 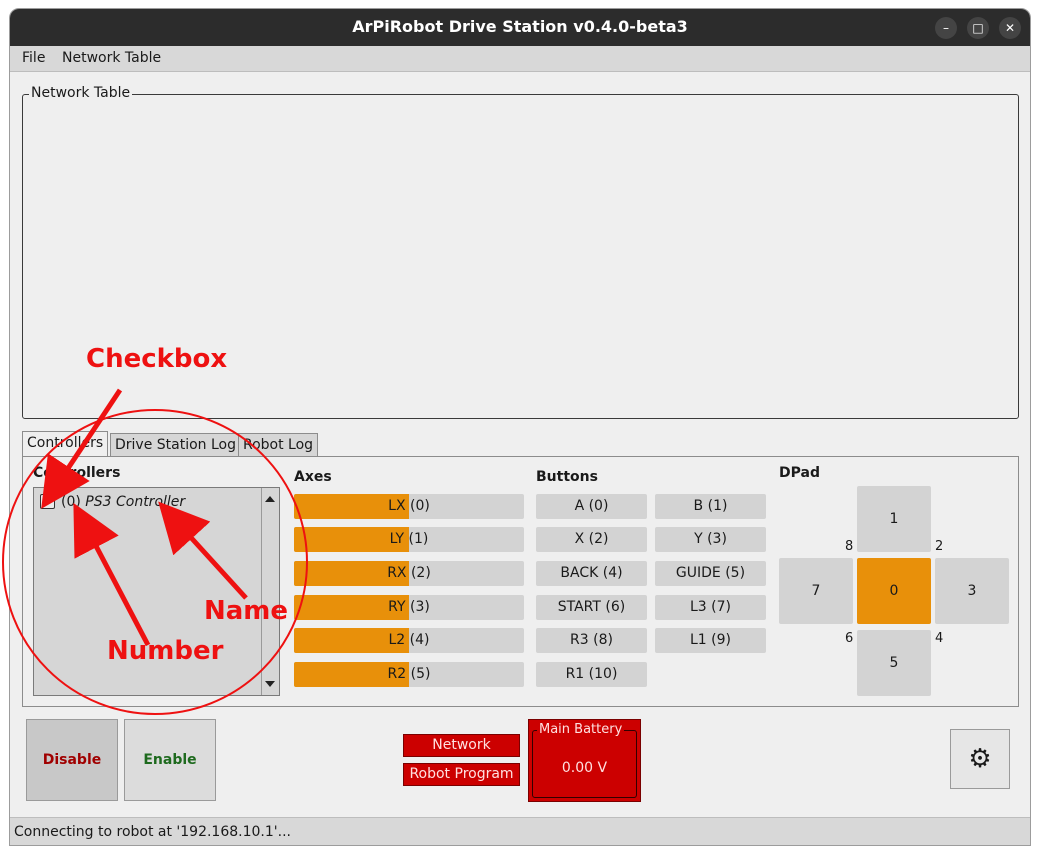 I want to click on axis-bar-ly: LY (1), so click(x=409, y=539).